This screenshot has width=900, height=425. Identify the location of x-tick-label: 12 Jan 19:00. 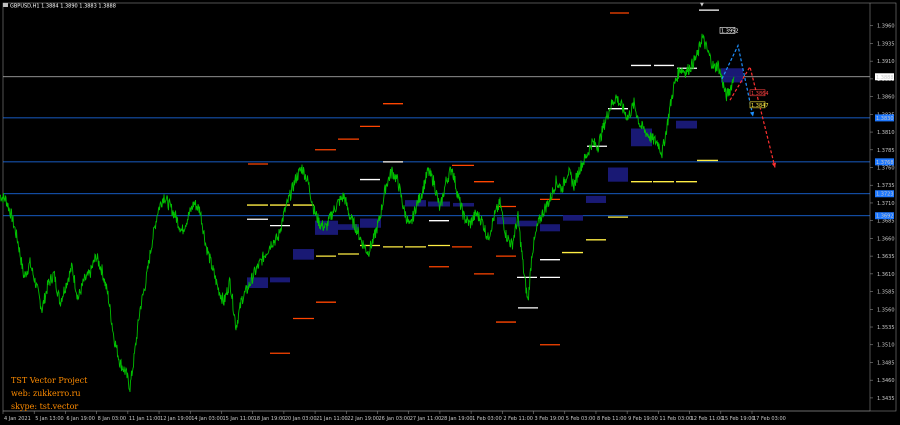
(176, 419).